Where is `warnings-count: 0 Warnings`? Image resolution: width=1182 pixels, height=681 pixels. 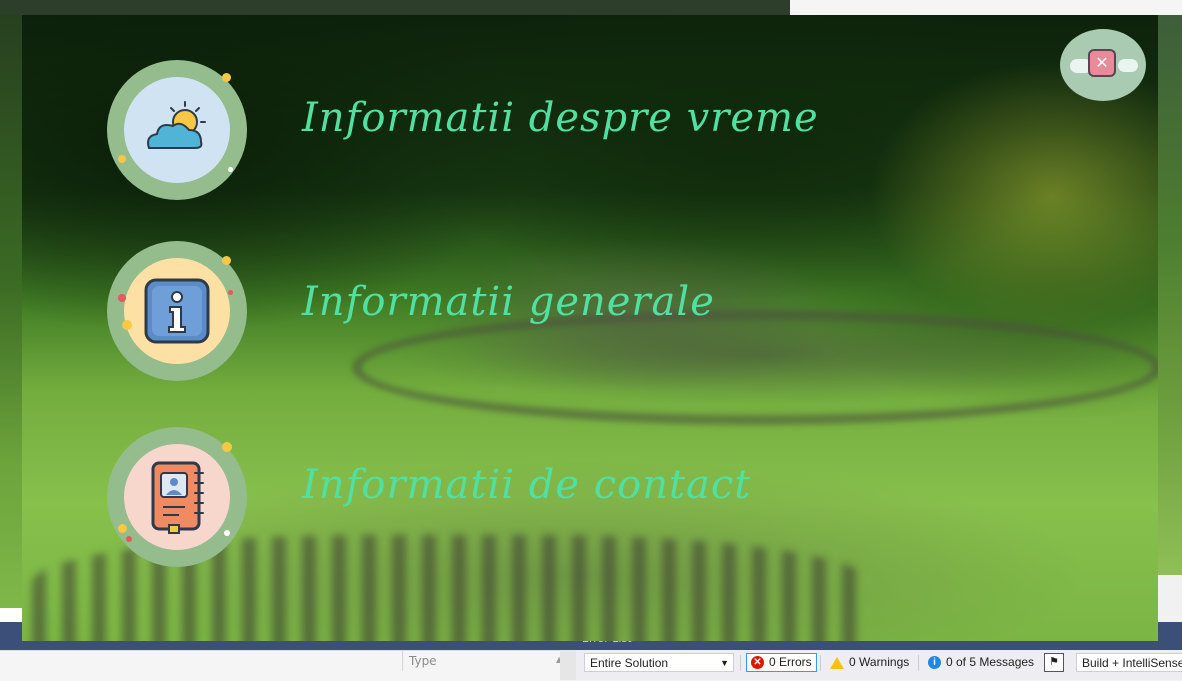
warnings-count: 0 Warnings is located at coordinates (879, 662).